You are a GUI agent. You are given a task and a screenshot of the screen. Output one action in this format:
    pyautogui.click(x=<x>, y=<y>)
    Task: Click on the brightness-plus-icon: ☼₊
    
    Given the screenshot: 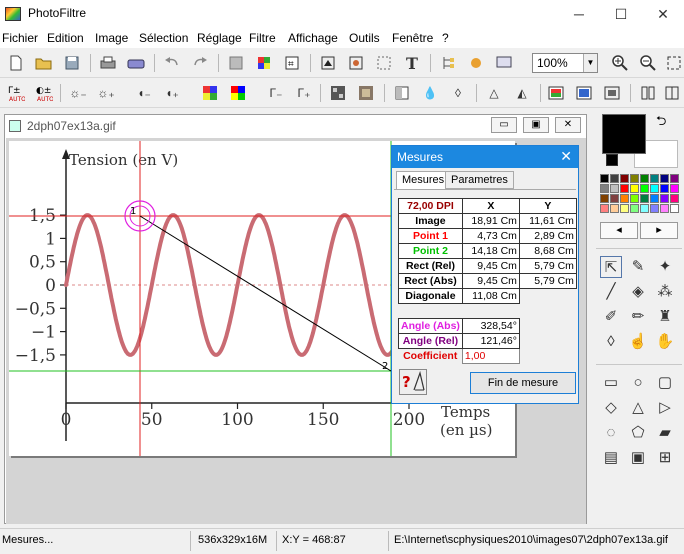 What is the action you would take?
    pyautogui.click(x=106, y=93)
    